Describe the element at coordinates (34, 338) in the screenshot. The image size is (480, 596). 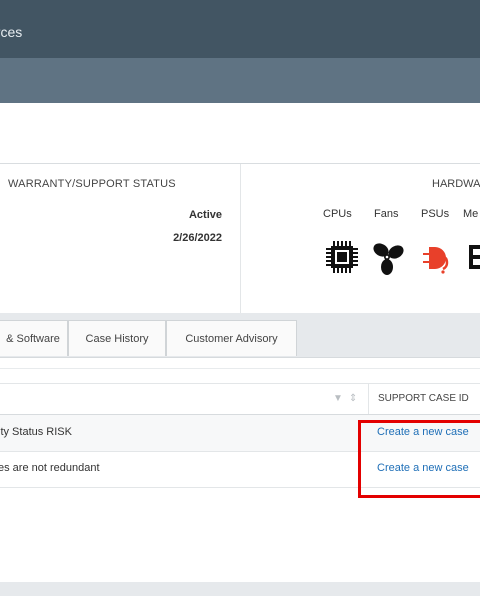
I see `tab-firmware-software: & Software` at that location.